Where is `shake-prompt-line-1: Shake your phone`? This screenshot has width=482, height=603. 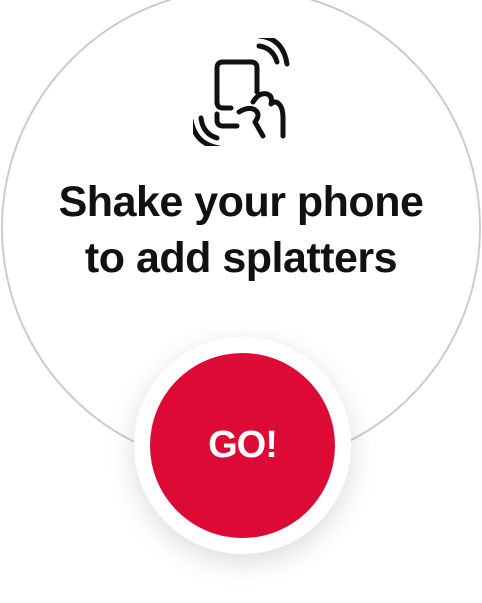
shake-prompt-line-1: Shake your phone is located at coordinates (241, 202).